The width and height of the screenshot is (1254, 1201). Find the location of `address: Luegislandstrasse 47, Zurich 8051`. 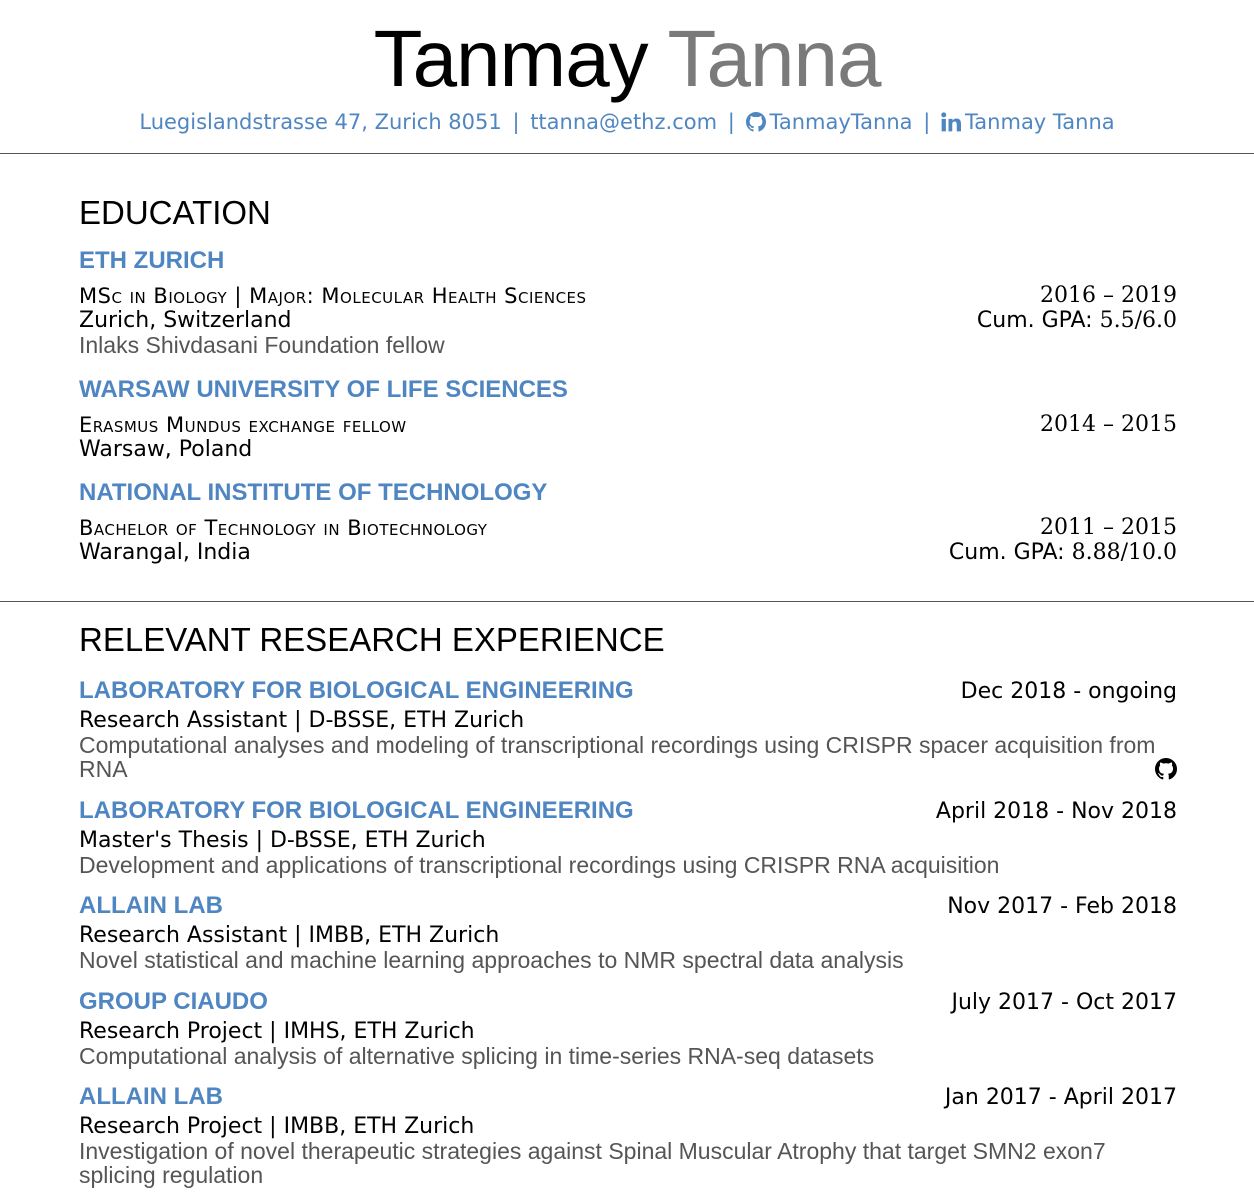

address: Luegislandstrasse 47, Zurich 8051 is located at coordinates (320, 122).